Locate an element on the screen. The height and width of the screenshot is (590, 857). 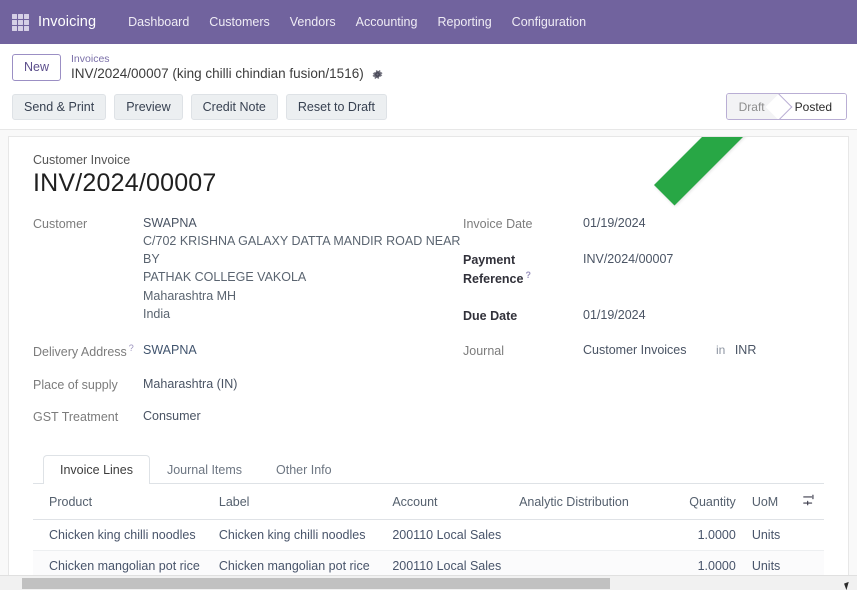
cell-uom: Units is located at coordinates (768, 535).